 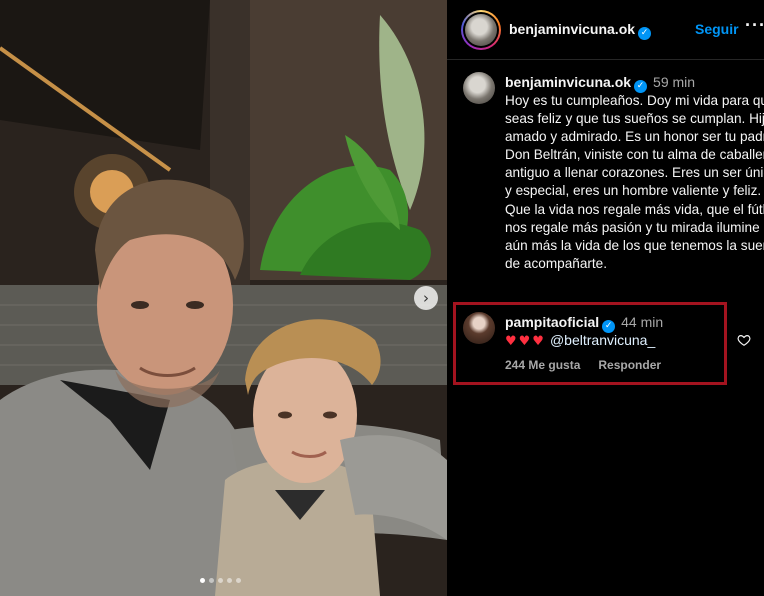 What do you see at coordinates (645, 33) in the screenshot?
I see `verified-badge-icon: ✓` at bounding box center [645, 33].